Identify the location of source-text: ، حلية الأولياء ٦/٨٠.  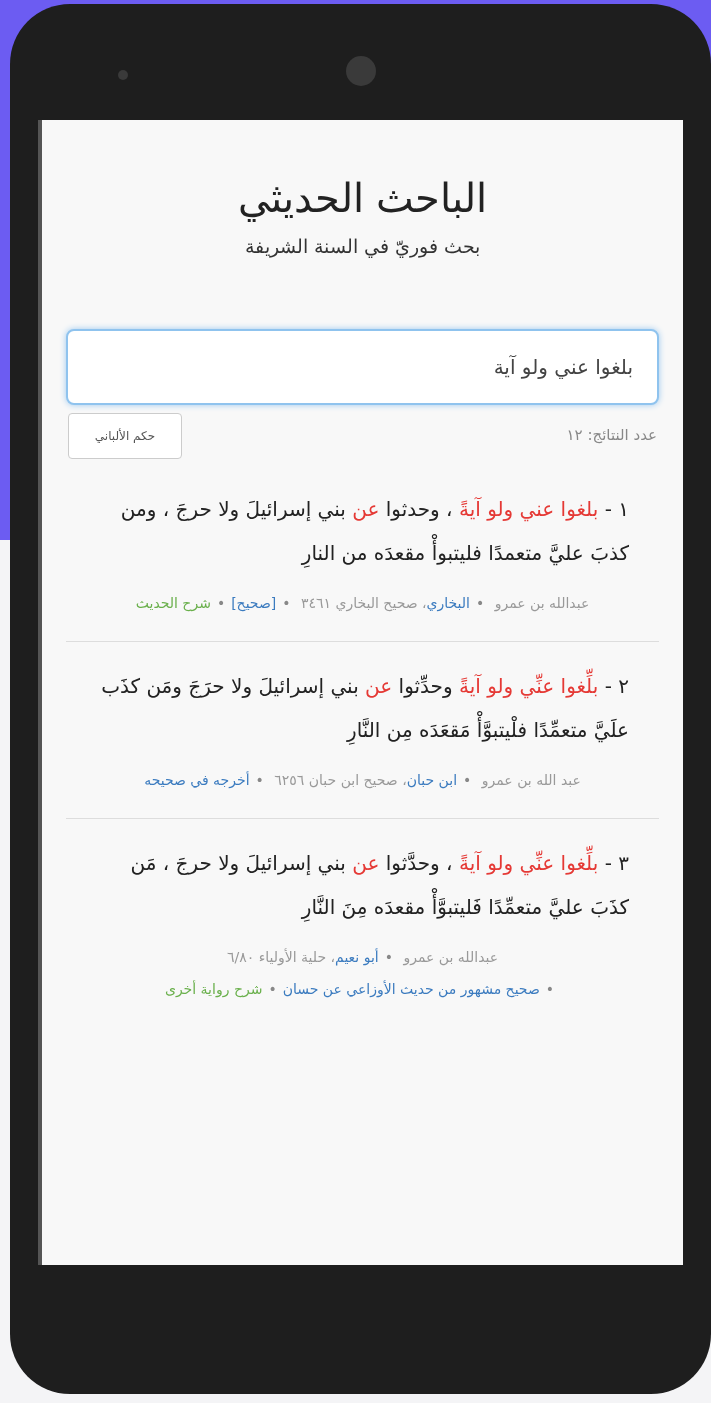
(281, 956).